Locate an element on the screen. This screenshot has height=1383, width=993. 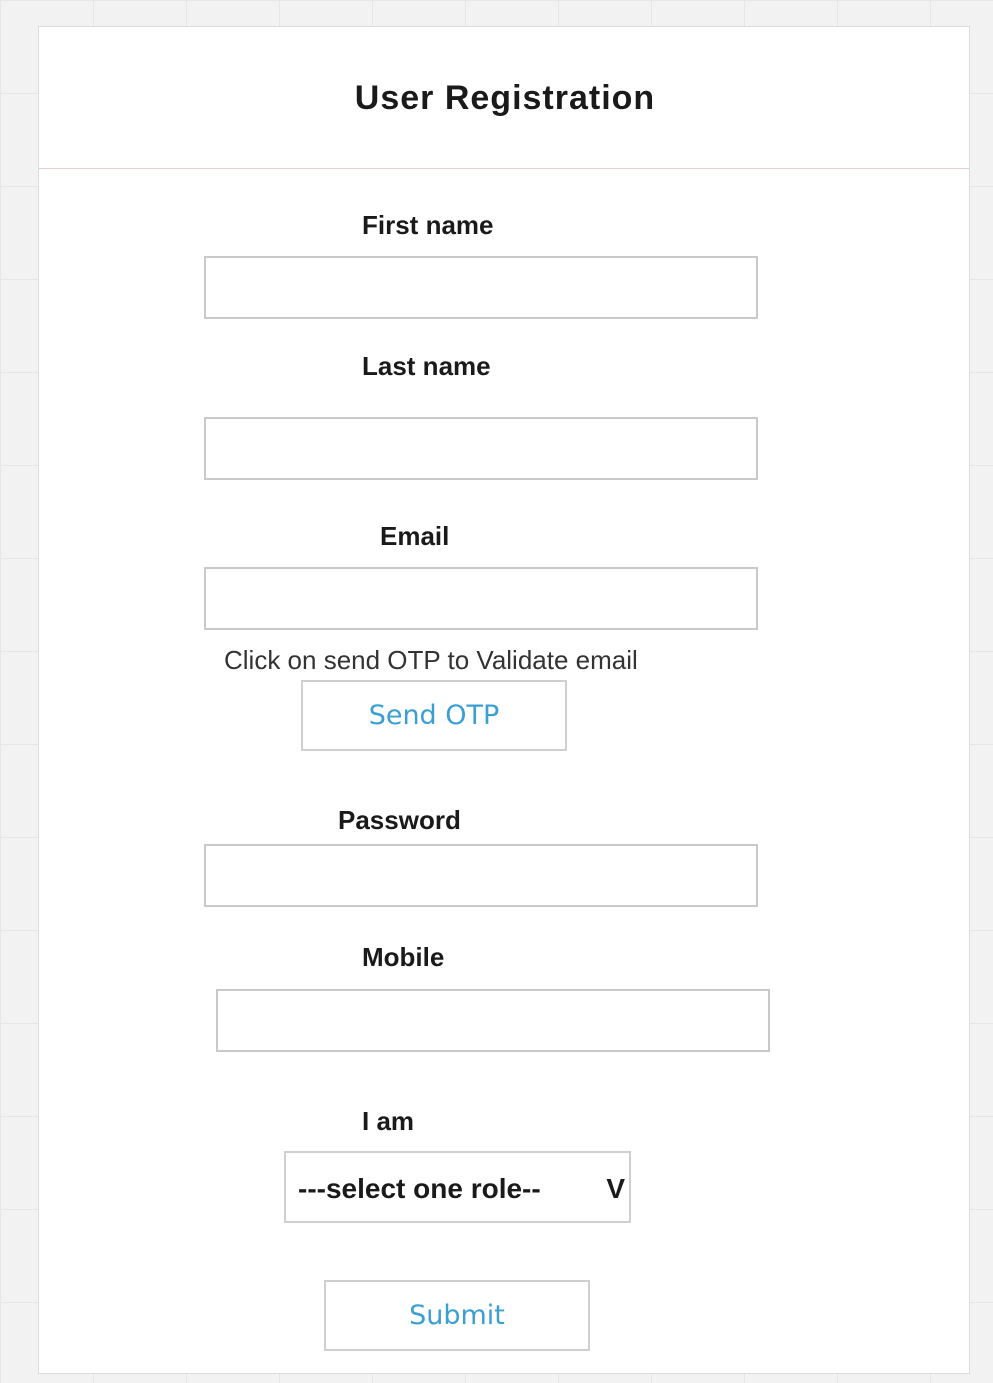
page-title: User Registration is located at coordinates (505, 98).